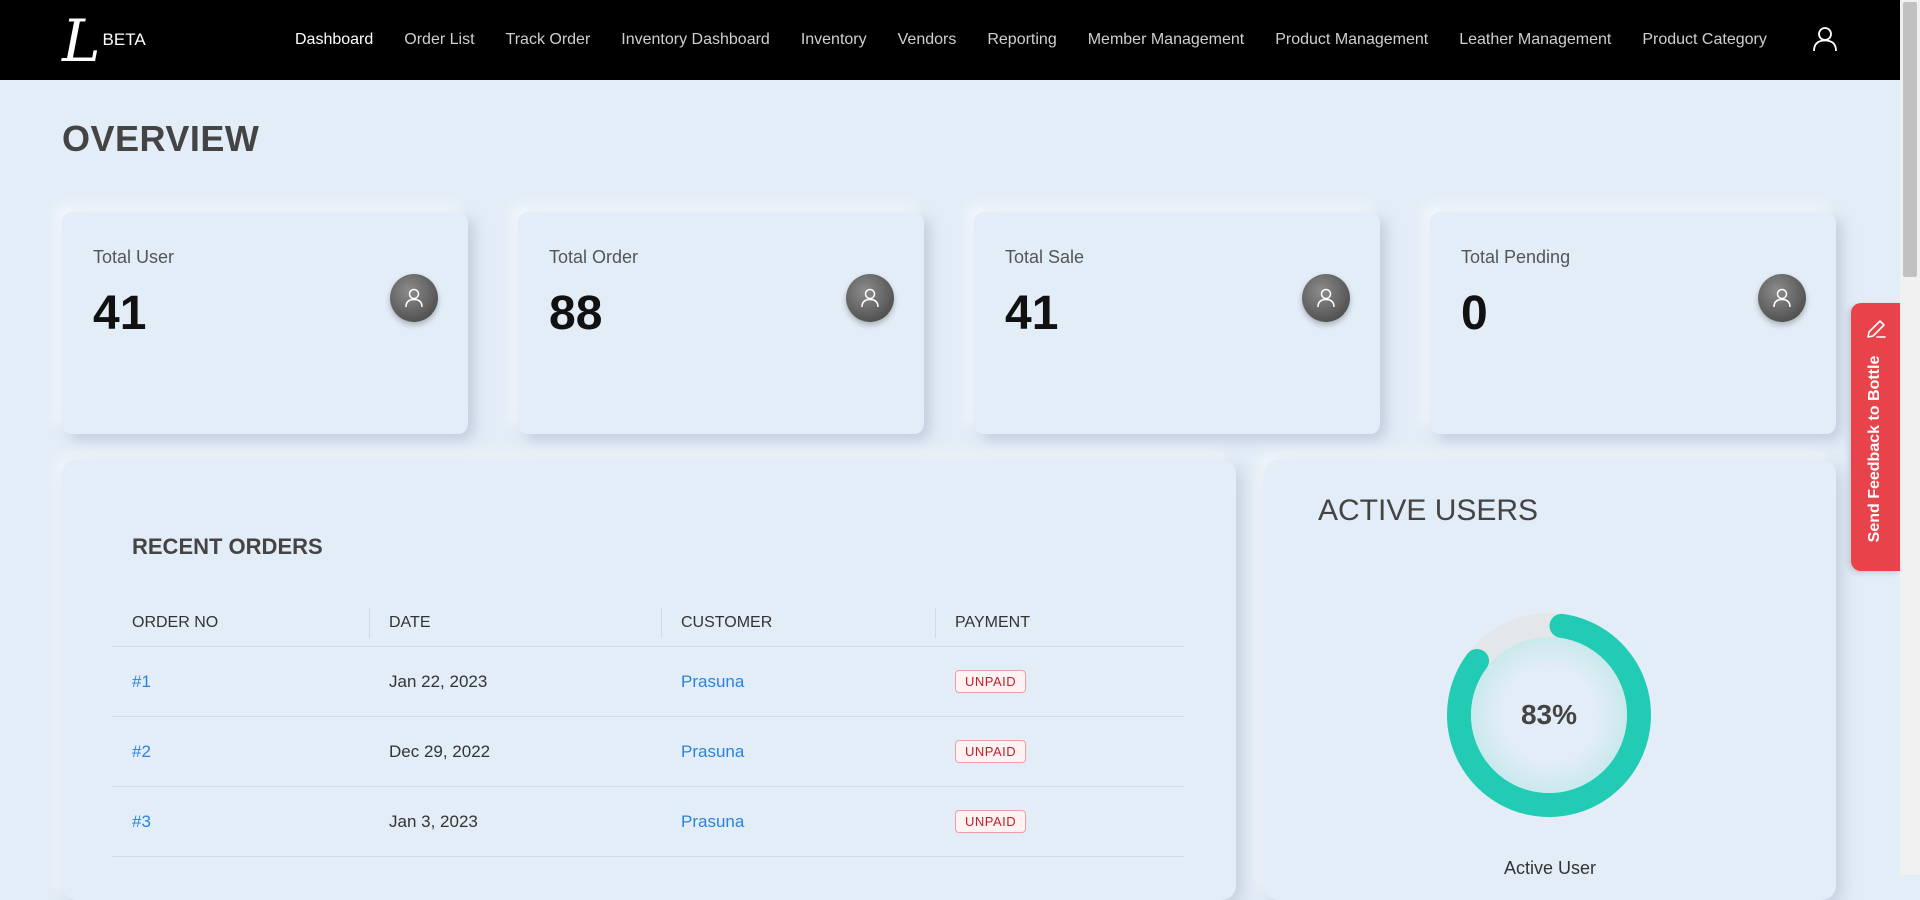 The image size is (1920, 900). Describe the element at coordinates (161, 138) in the screenshot. I see `page-title: OVERVIEW` at that location.